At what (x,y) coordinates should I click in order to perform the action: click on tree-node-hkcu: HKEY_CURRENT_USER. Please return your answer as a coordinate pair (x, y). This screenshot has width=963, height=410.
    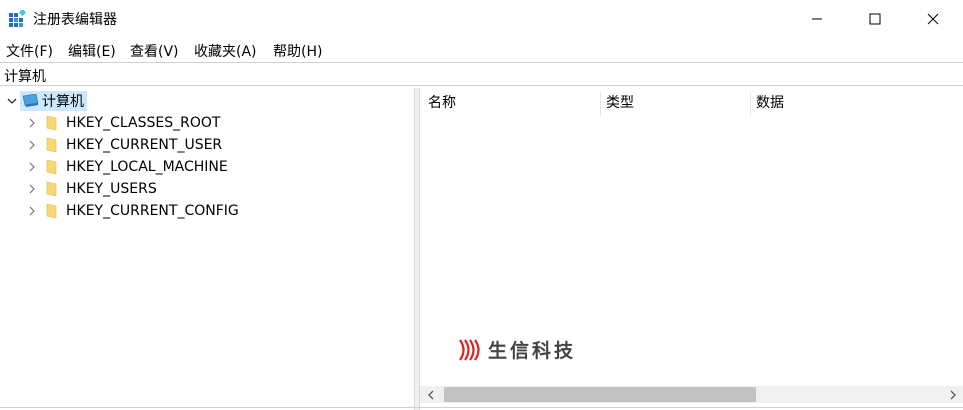
    Looking at the image, I should click on (123, 145).